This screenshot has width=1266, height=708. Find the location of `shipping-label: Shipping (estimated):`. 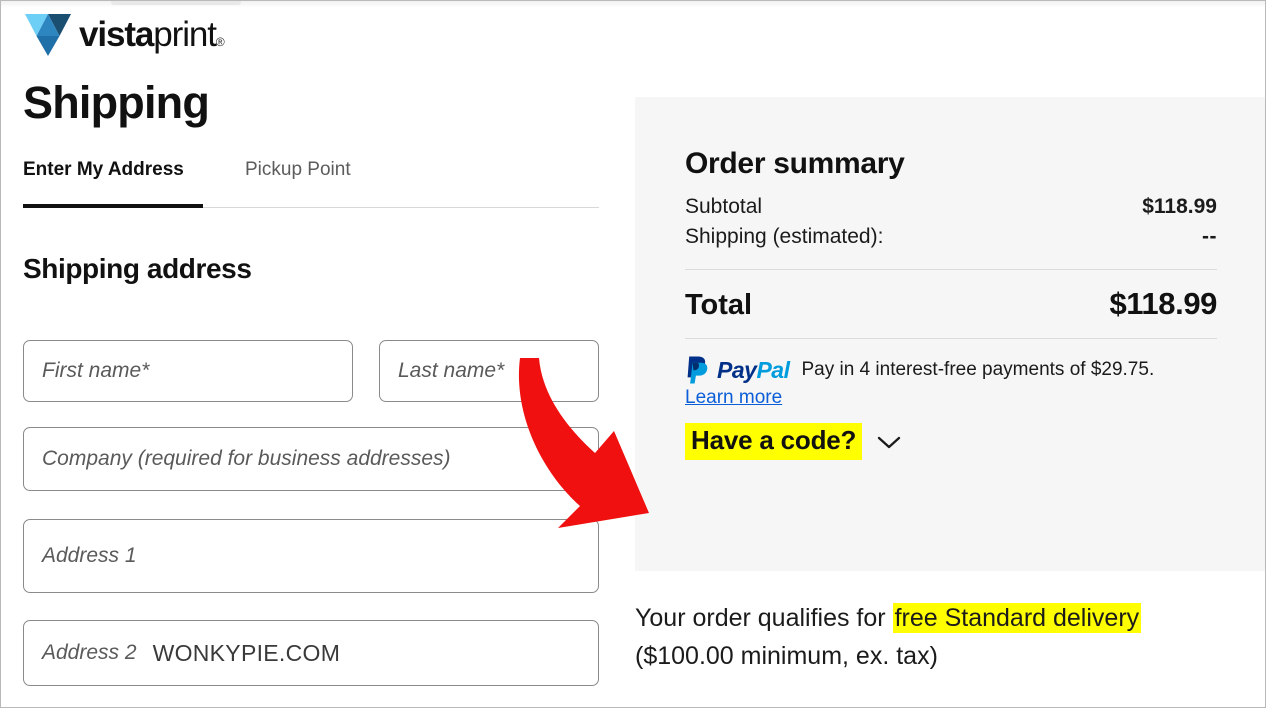

shipping-label: Shipping (estimated): is located at coordinates (784, 236).